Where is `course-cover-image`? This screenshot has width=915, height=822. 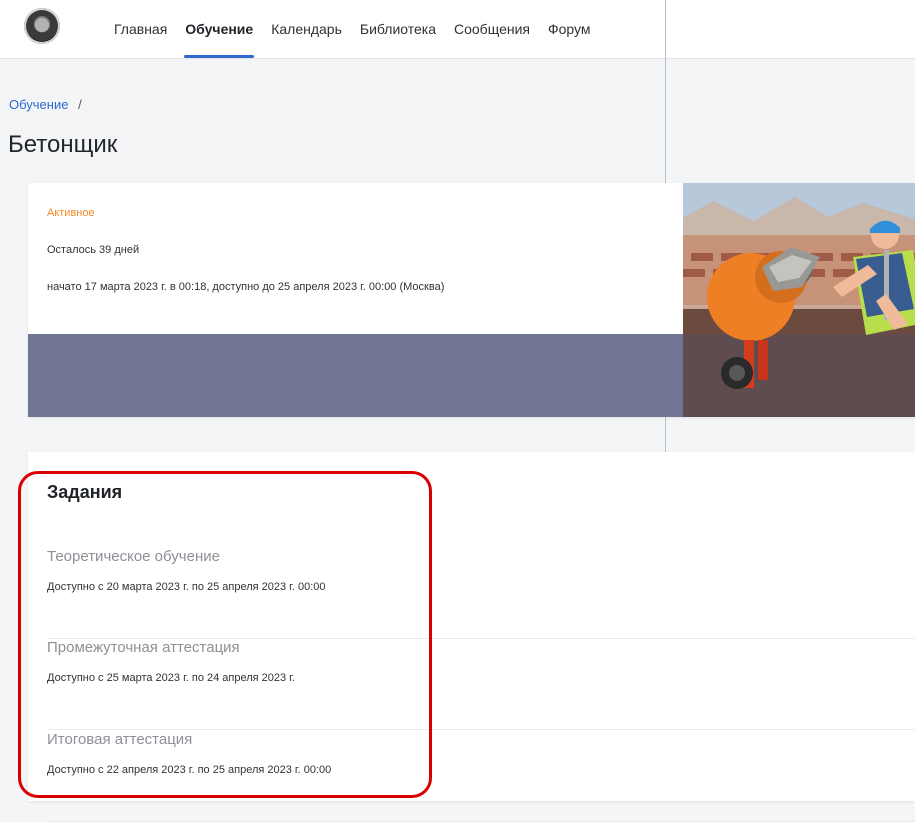
course-cover-image is located at coordinates (799, 300).